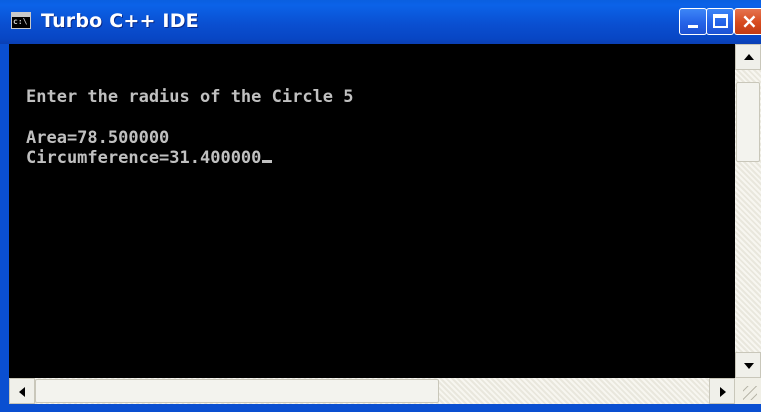  What do you see at coordinates (693, 21) in the screenshot?
I see `minimize-button` at bounding box center [693, 21].